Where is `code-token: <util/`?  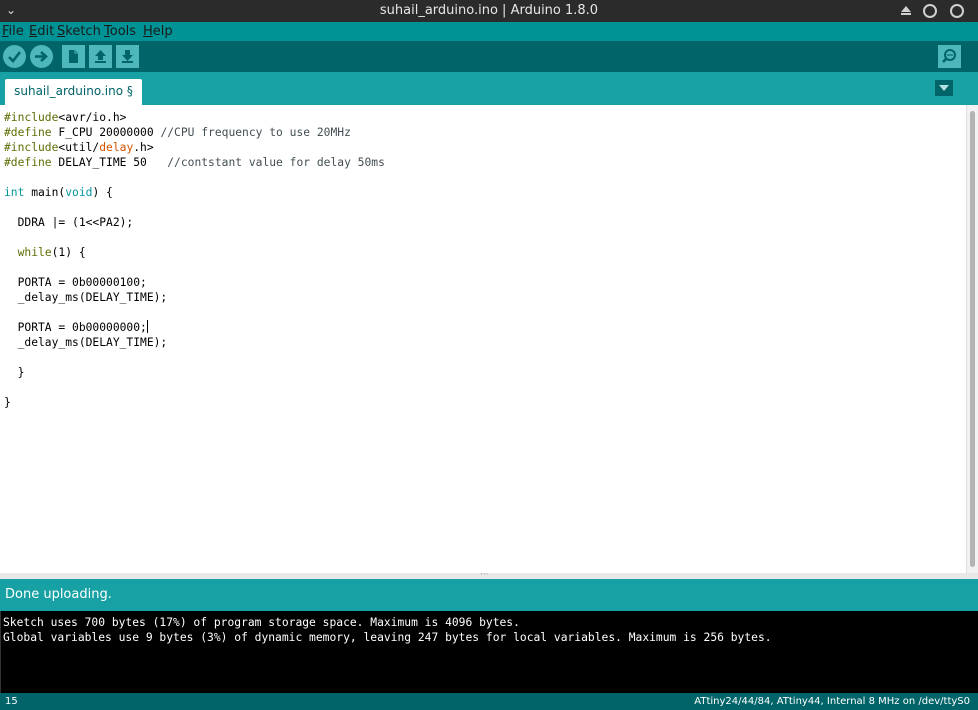
code-token: <util/ is located at coordinates (79, 147).